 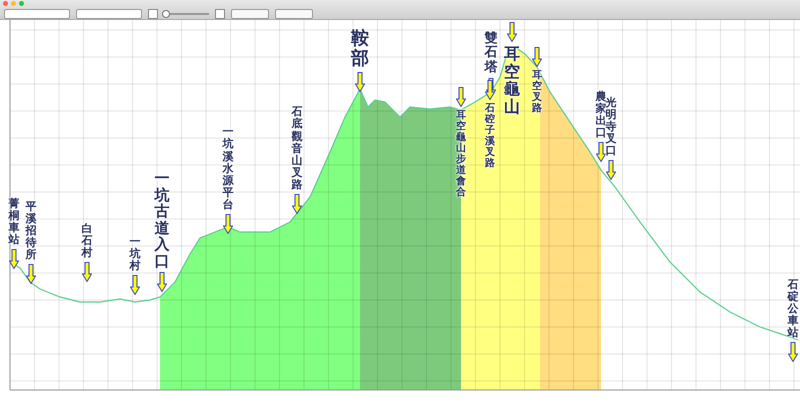 I want to click on marker-label: 光明寺叉口, so click(x=611, y=126).